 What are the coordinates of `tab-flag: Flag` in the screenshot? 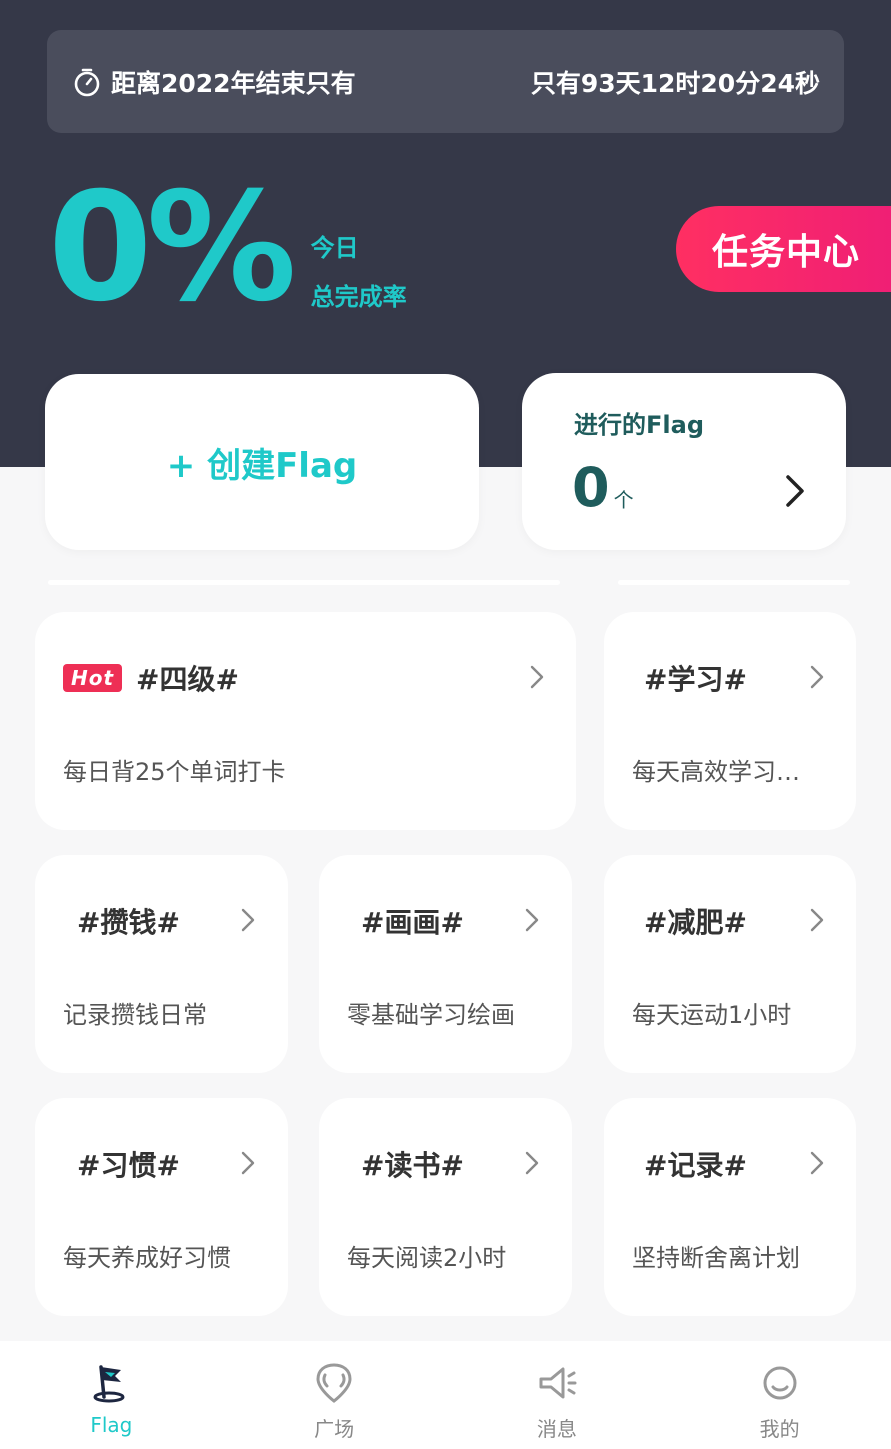 It's located at (111, 1395).